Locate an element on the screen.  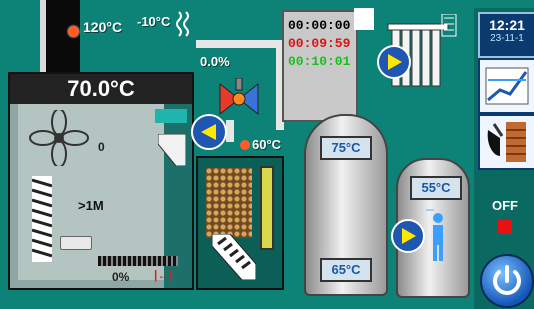
igniter-icon is located at coordinates (76, 243).